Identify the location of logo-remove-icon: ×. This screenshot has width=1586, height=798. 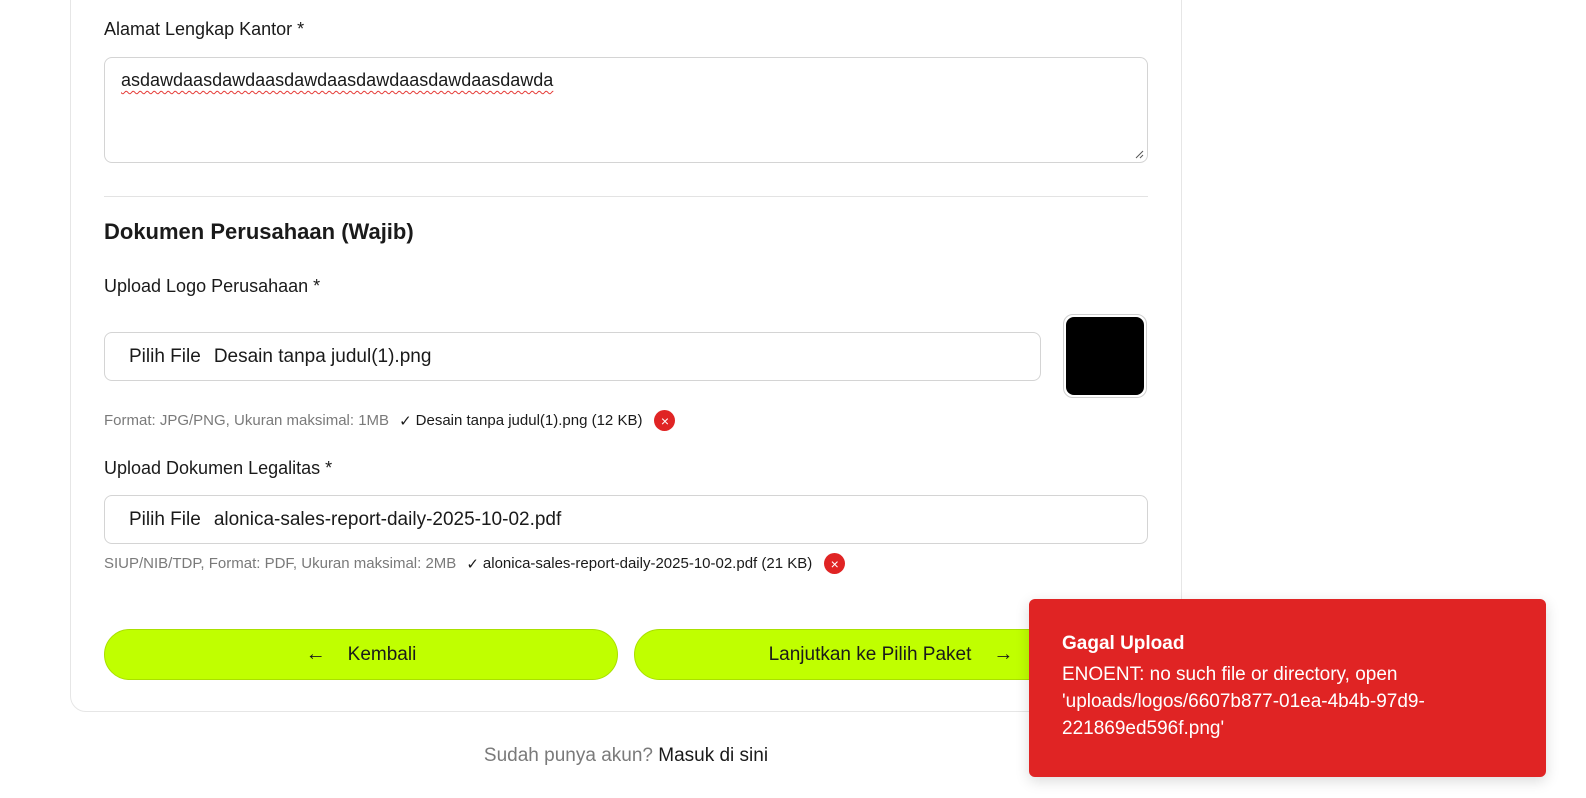
(665, 420).